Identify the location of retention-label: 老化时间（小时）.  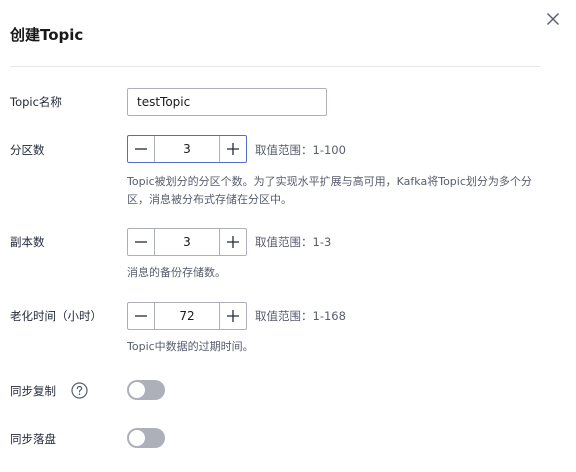
(56, 316).